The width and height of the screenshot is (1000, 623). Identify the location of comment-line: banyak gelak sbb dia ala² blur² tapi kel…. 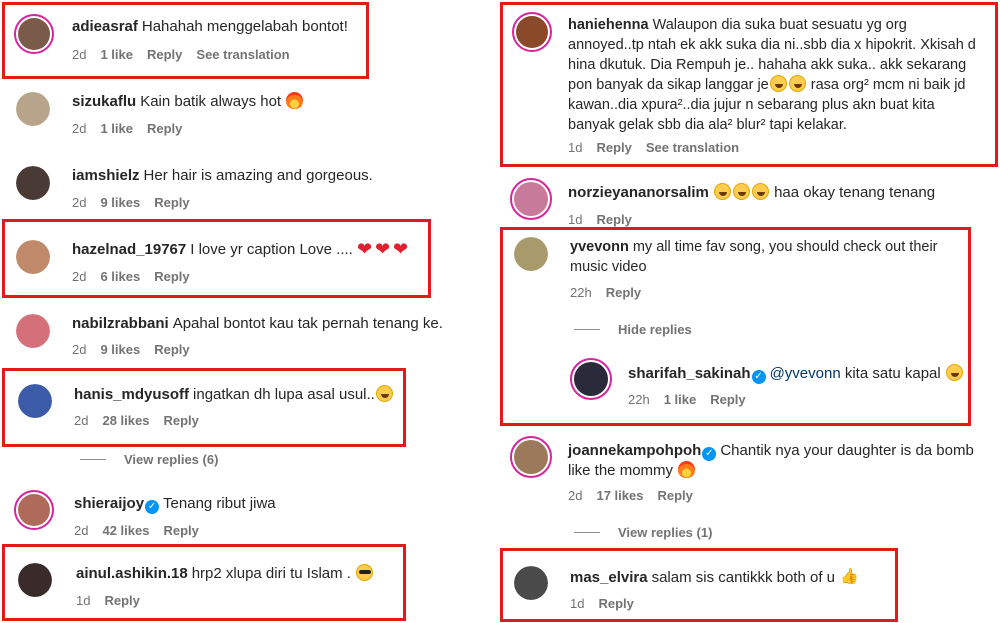
(707, 125).